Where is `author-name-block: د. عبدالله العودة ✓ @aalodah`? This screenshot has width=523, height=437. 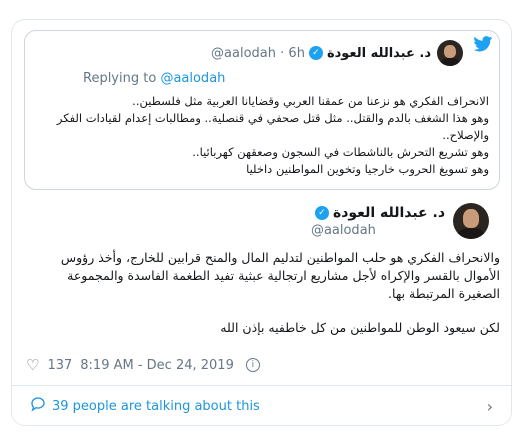
author-name-block: د. عبدالله العودة ✓ @aalodah is located at coordinates (378, 221).